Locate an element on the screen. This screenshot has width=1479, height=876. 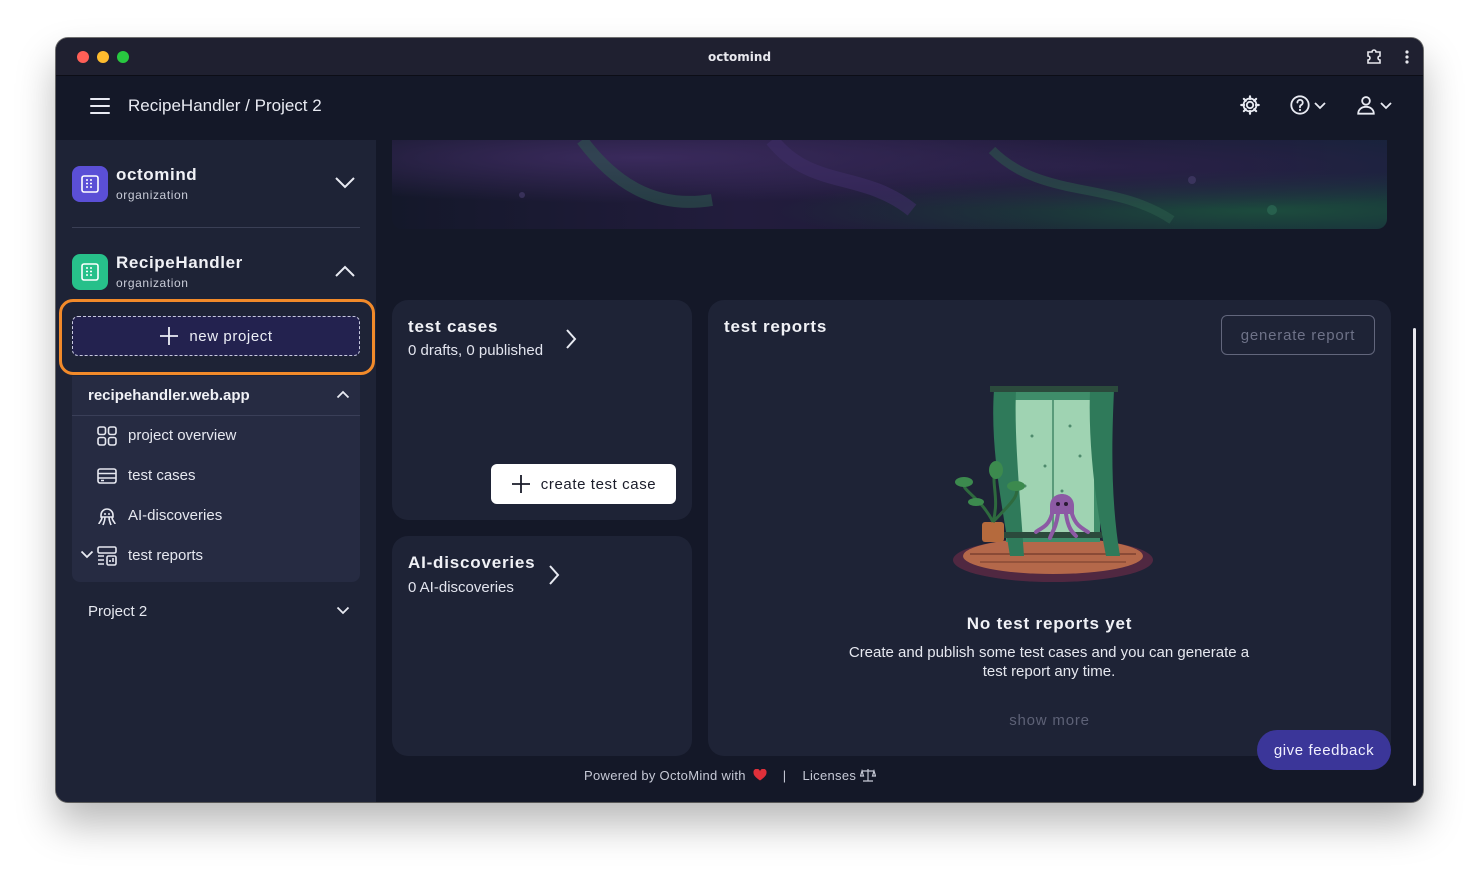
help-menu-button is located at coordinates (1308, 105).